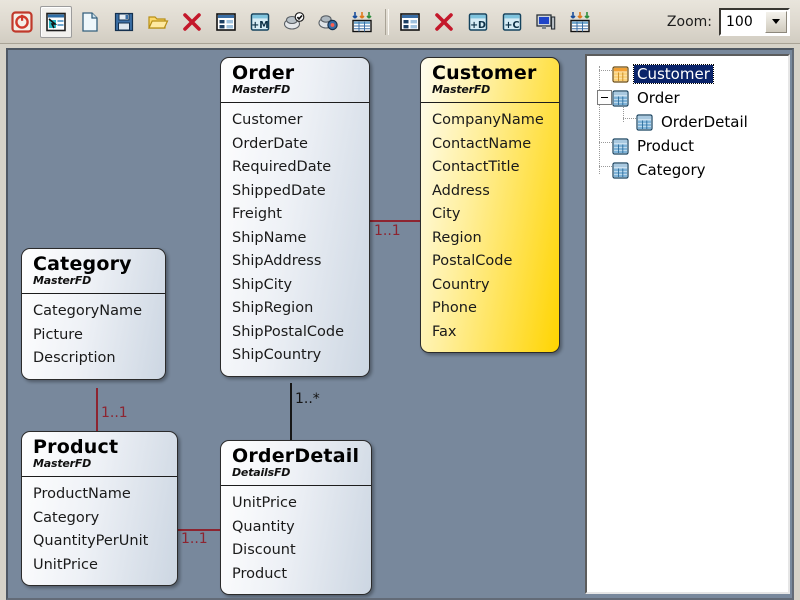  Describe the element at coordinates (300, 168) in the screenshot. I see `entity-field: RequiredDate` at that location.